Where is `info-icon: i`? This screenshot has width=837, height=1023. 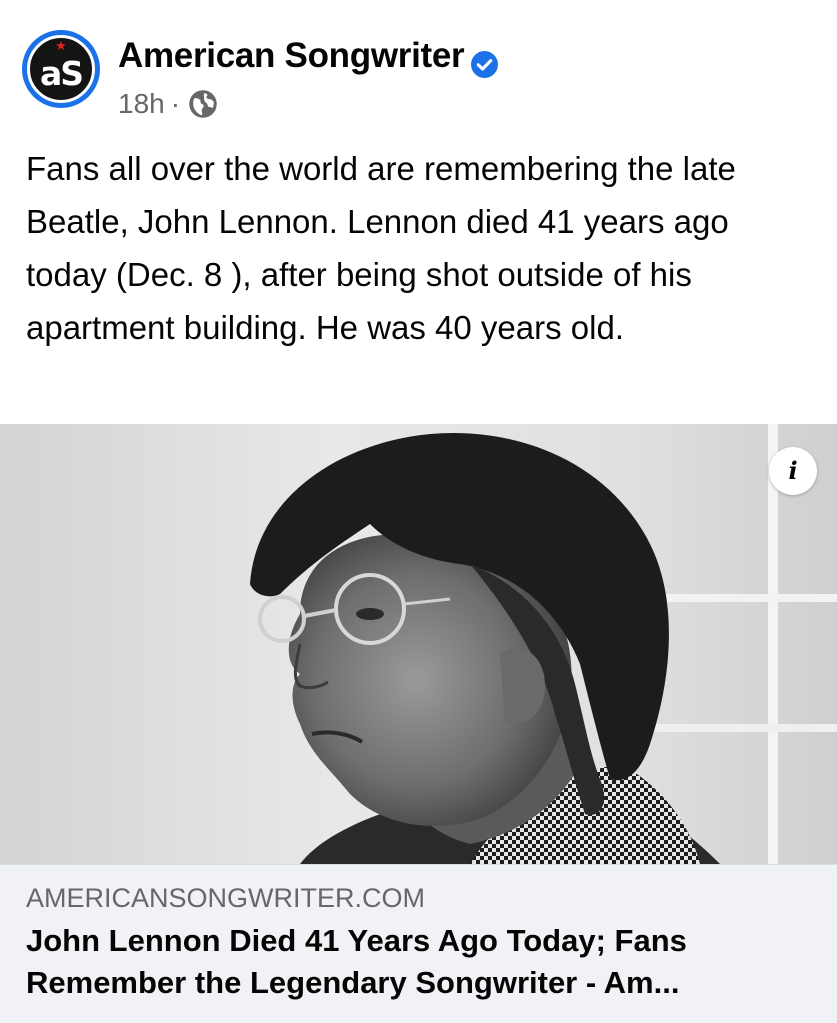
info-icon: i is located at coordinates (793, 470).